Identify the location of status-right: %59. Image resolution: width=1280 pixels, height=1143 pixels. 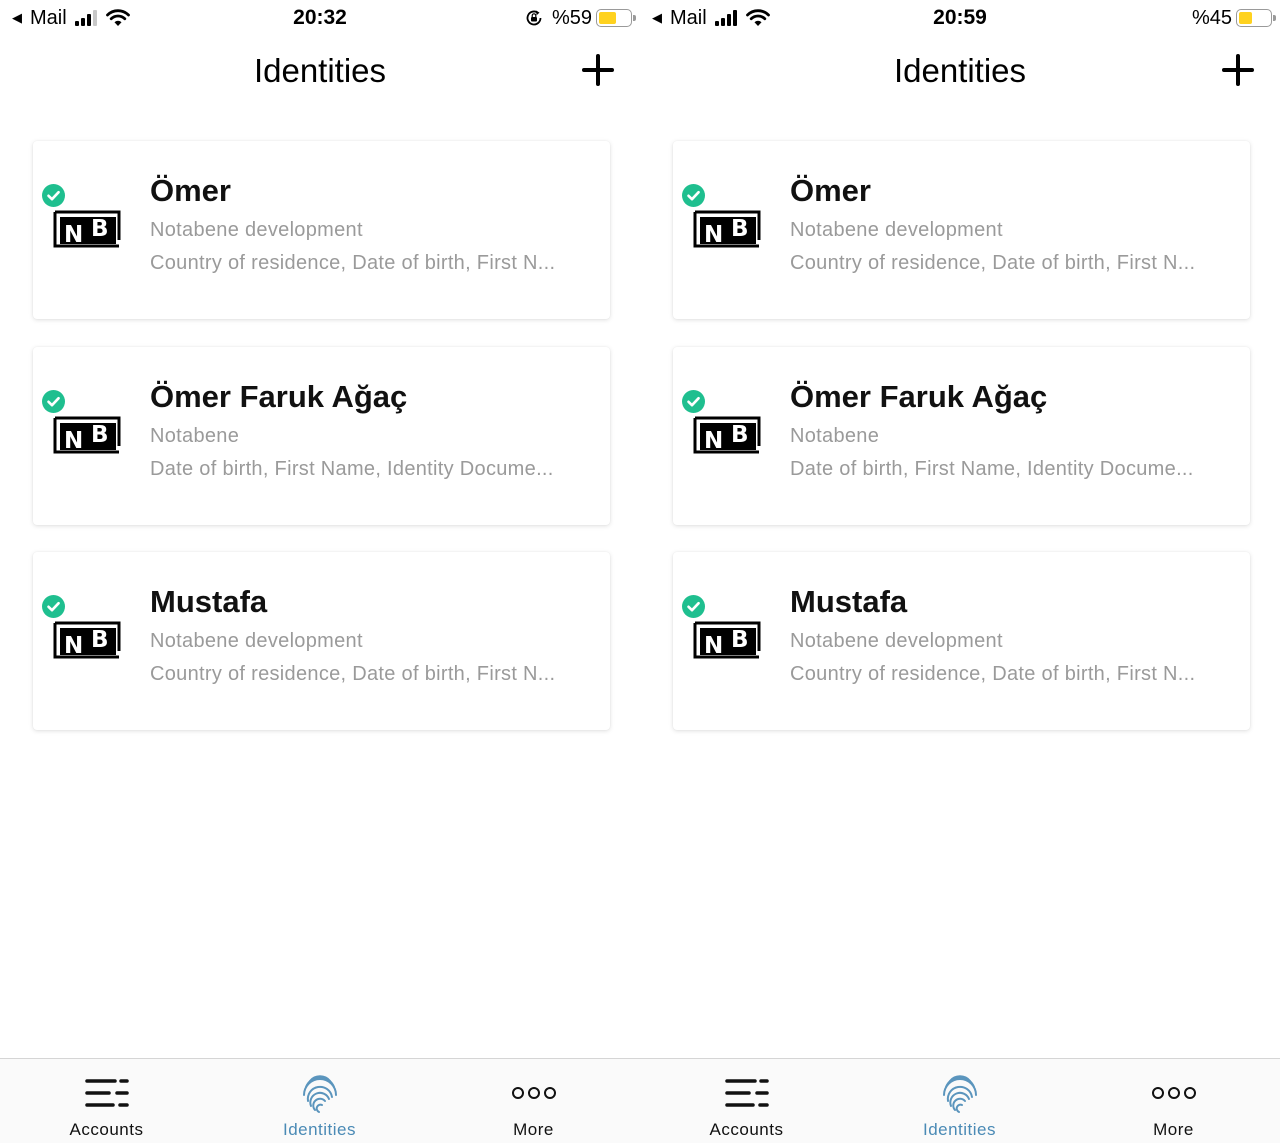
(580, 18).